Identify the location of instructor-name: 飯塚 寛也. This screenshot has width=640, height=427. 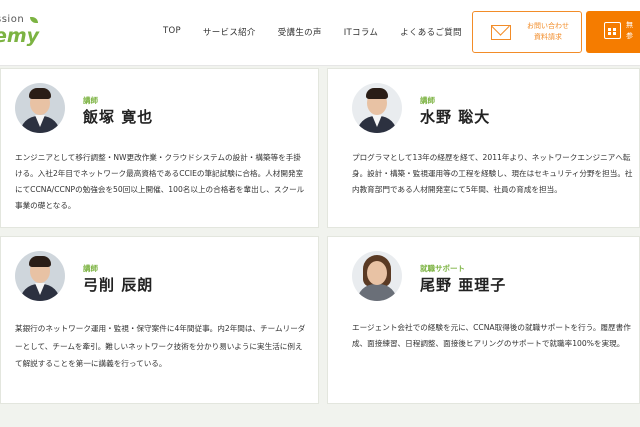
(118, 117).